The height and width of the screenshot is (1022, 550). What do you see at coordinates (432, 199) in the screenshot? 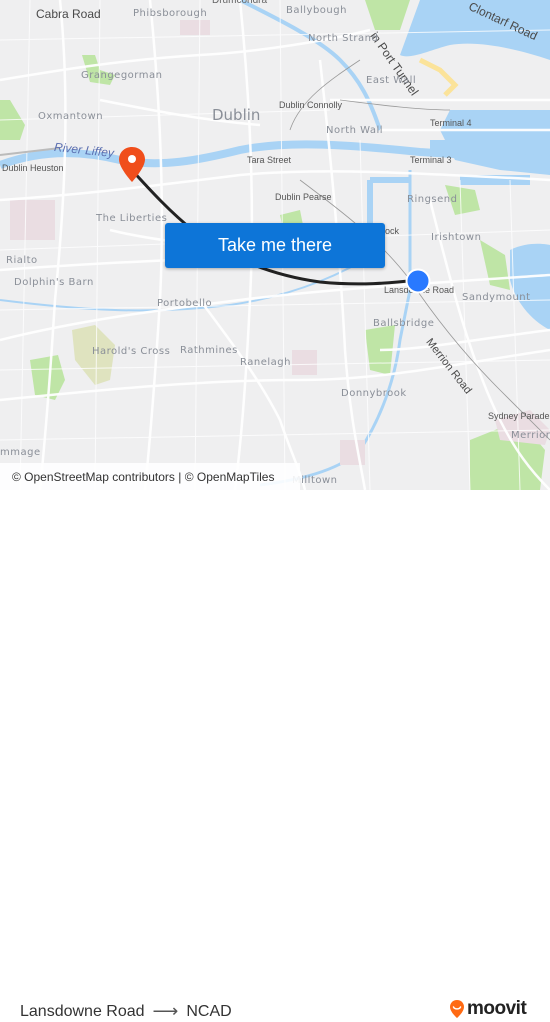
I see `map-label-ringsend: Ringsend` at bounding box center [432, 199].